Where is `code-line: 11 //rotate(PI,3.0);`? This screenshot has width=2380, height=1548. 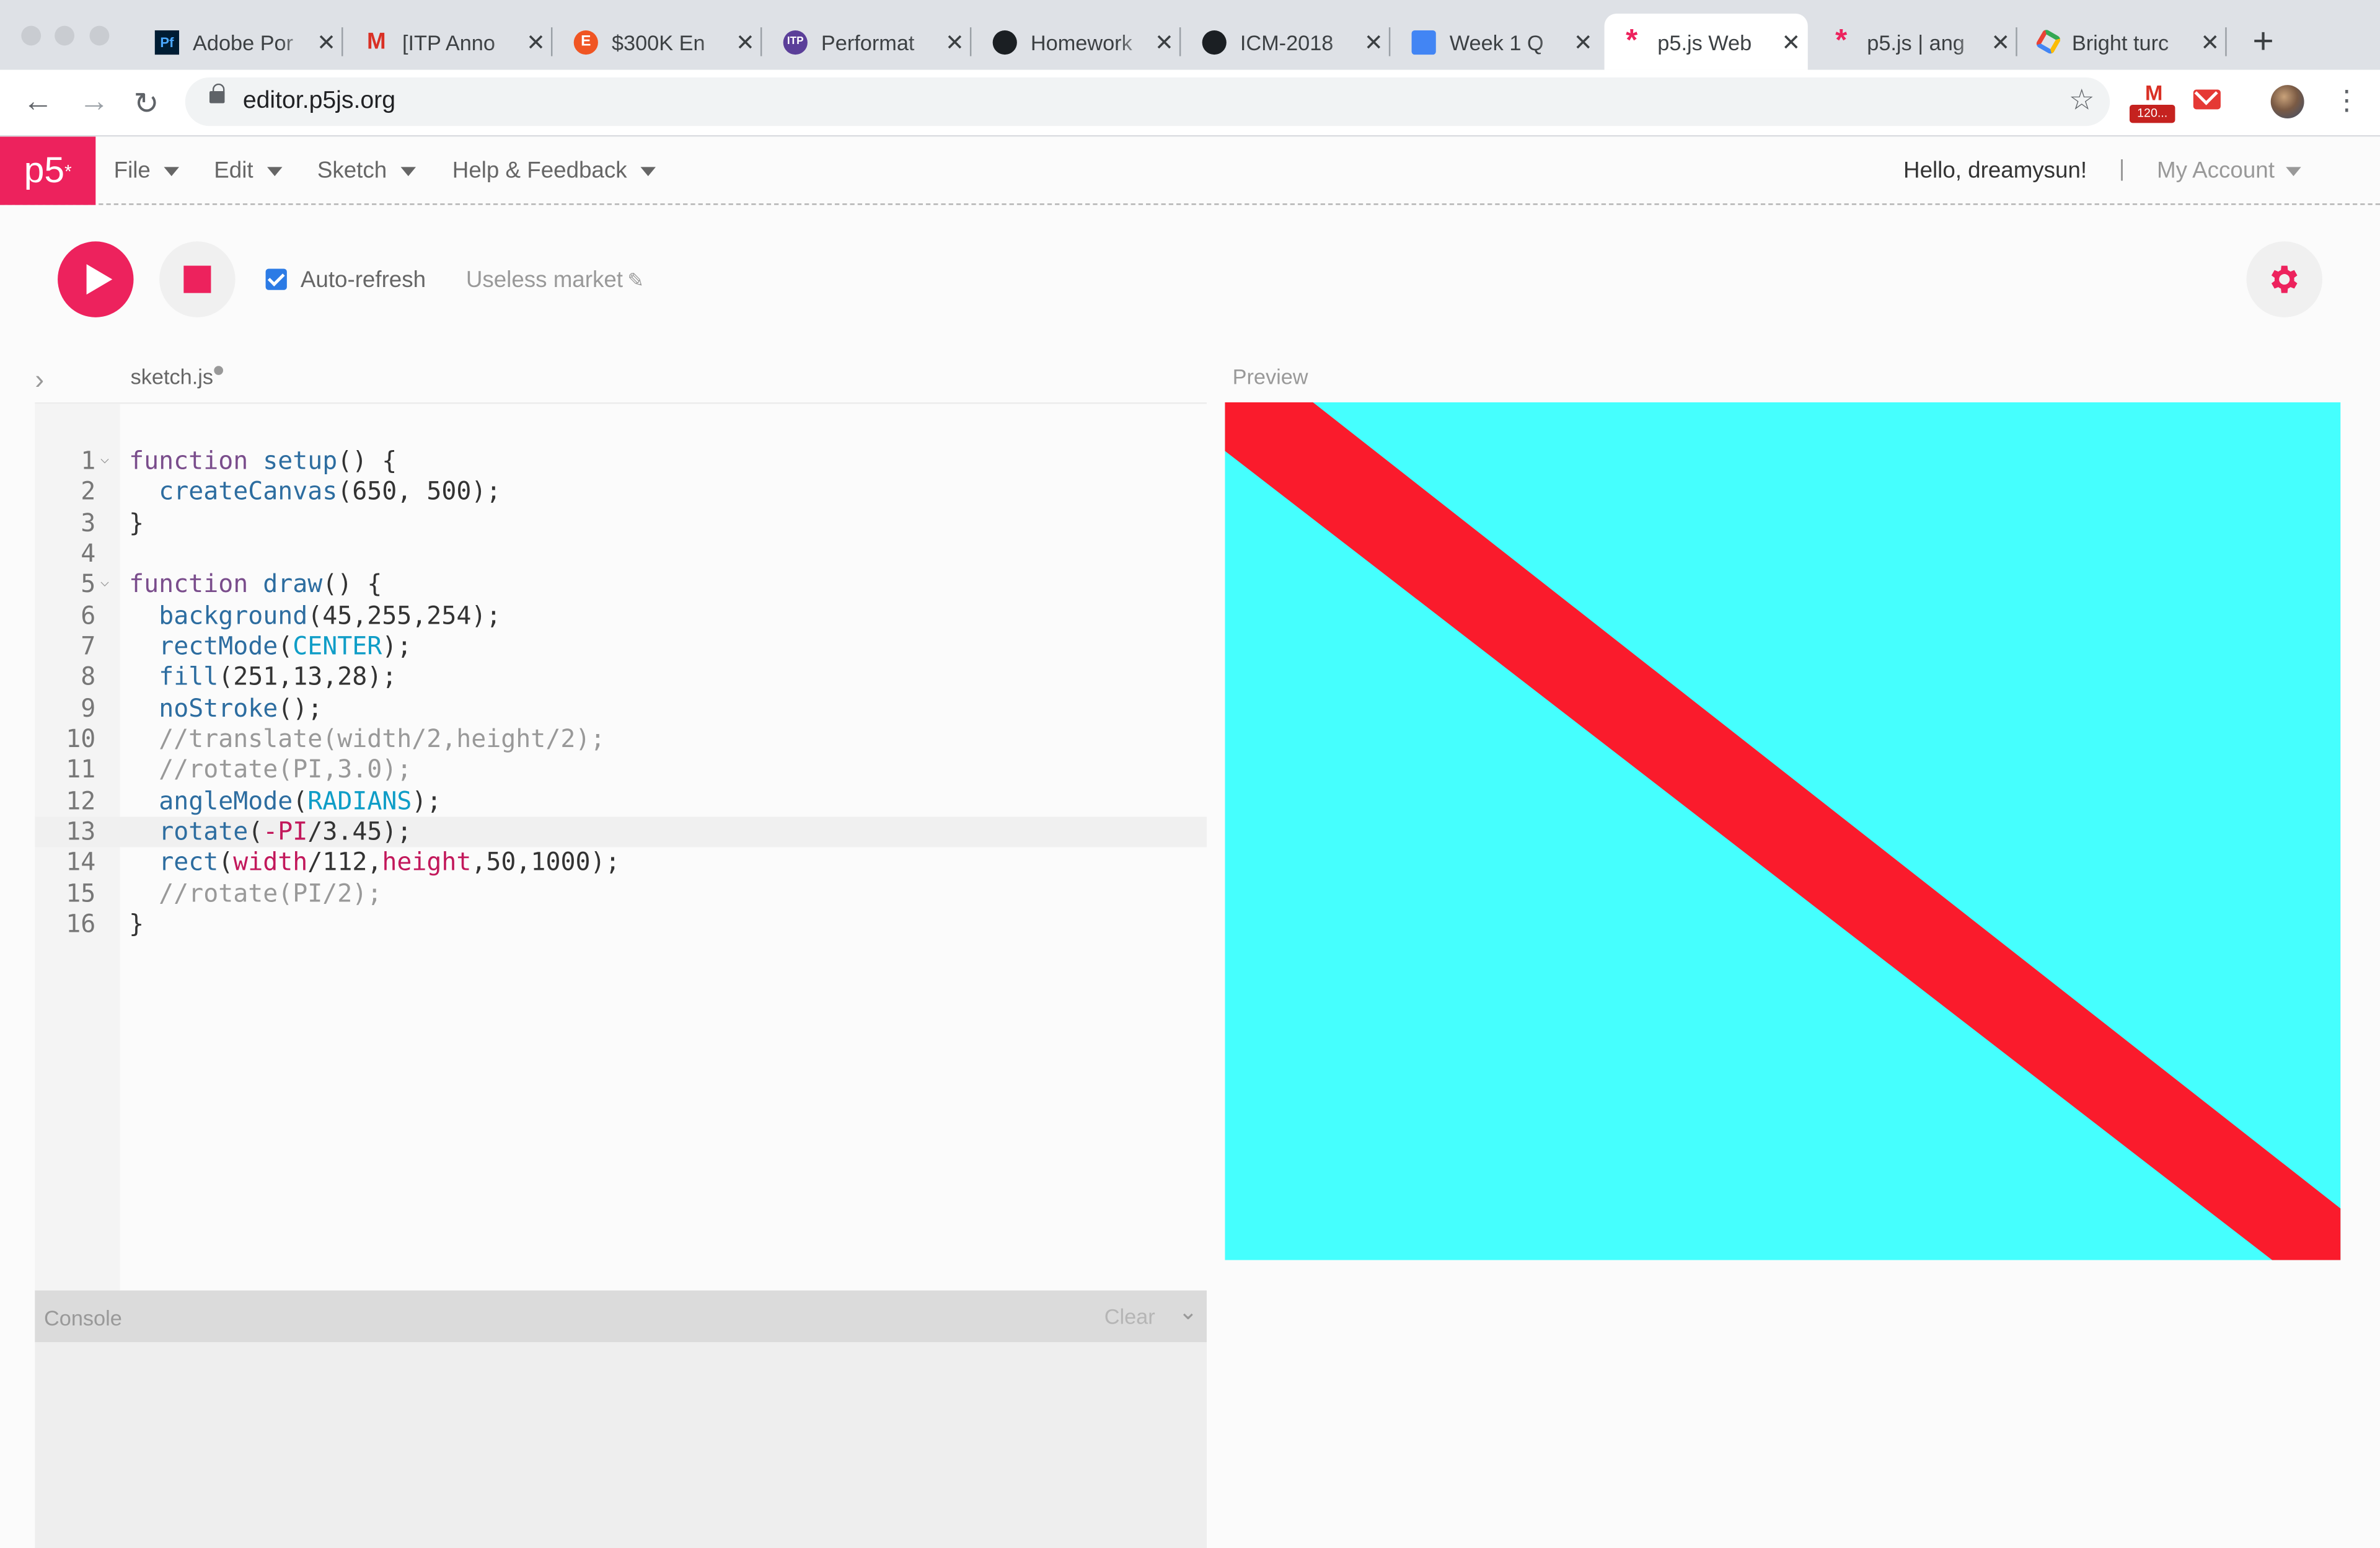
code-line: 11 //rotate(PI,3.0); is located at coordinates (621, 770).